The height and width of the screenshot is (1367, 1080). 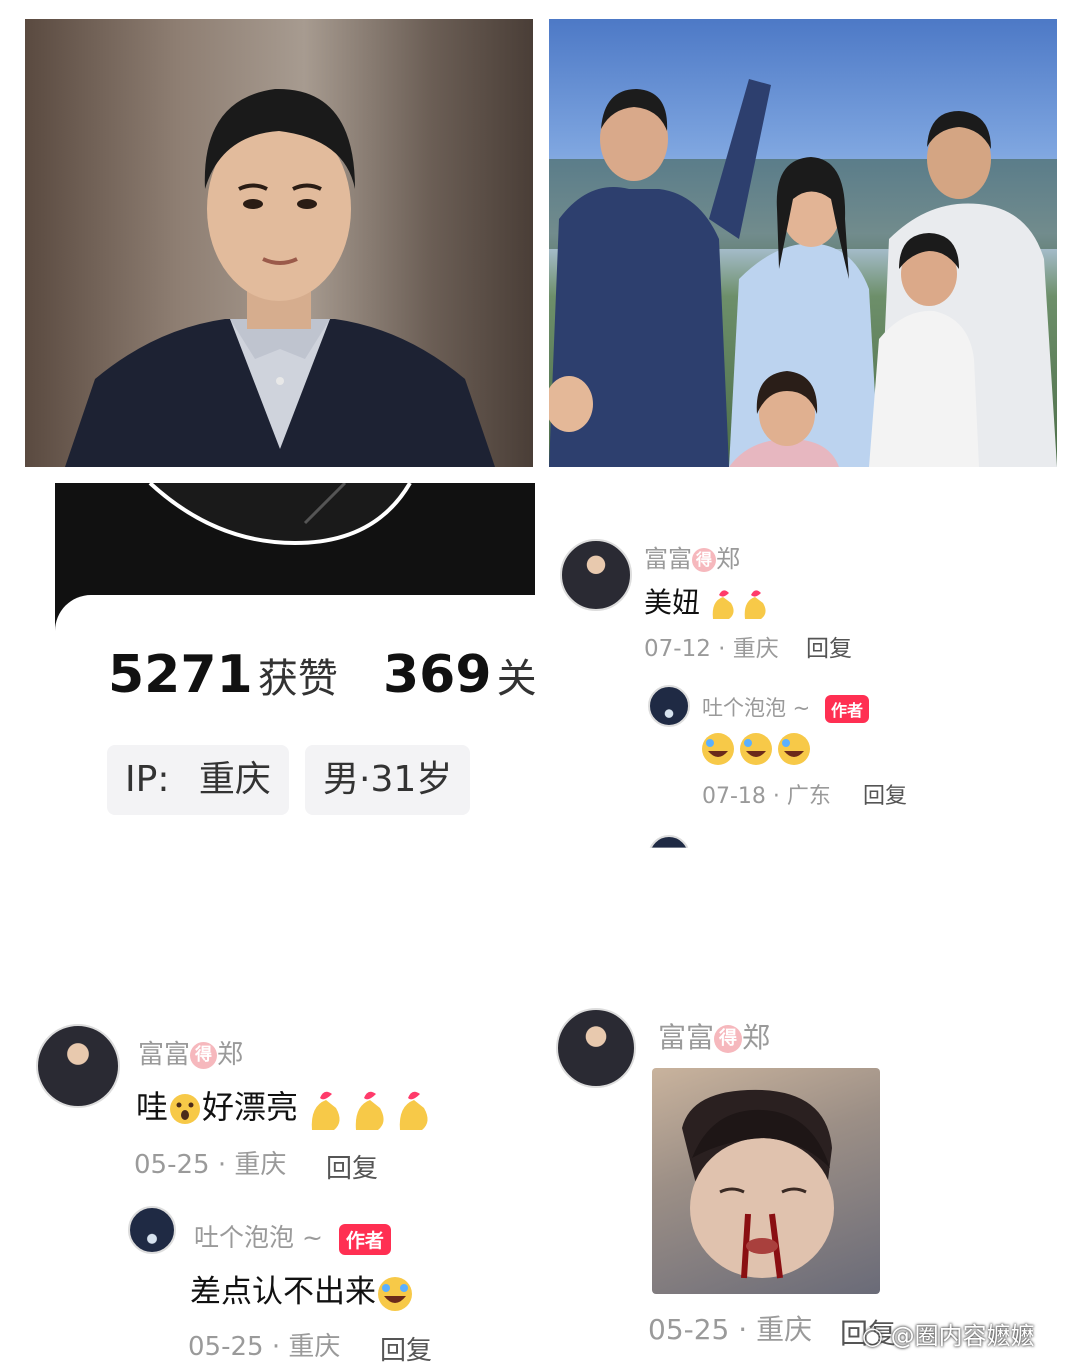 I want to click on likes-stat: 5271 获赞, so click(x=223, y=675).